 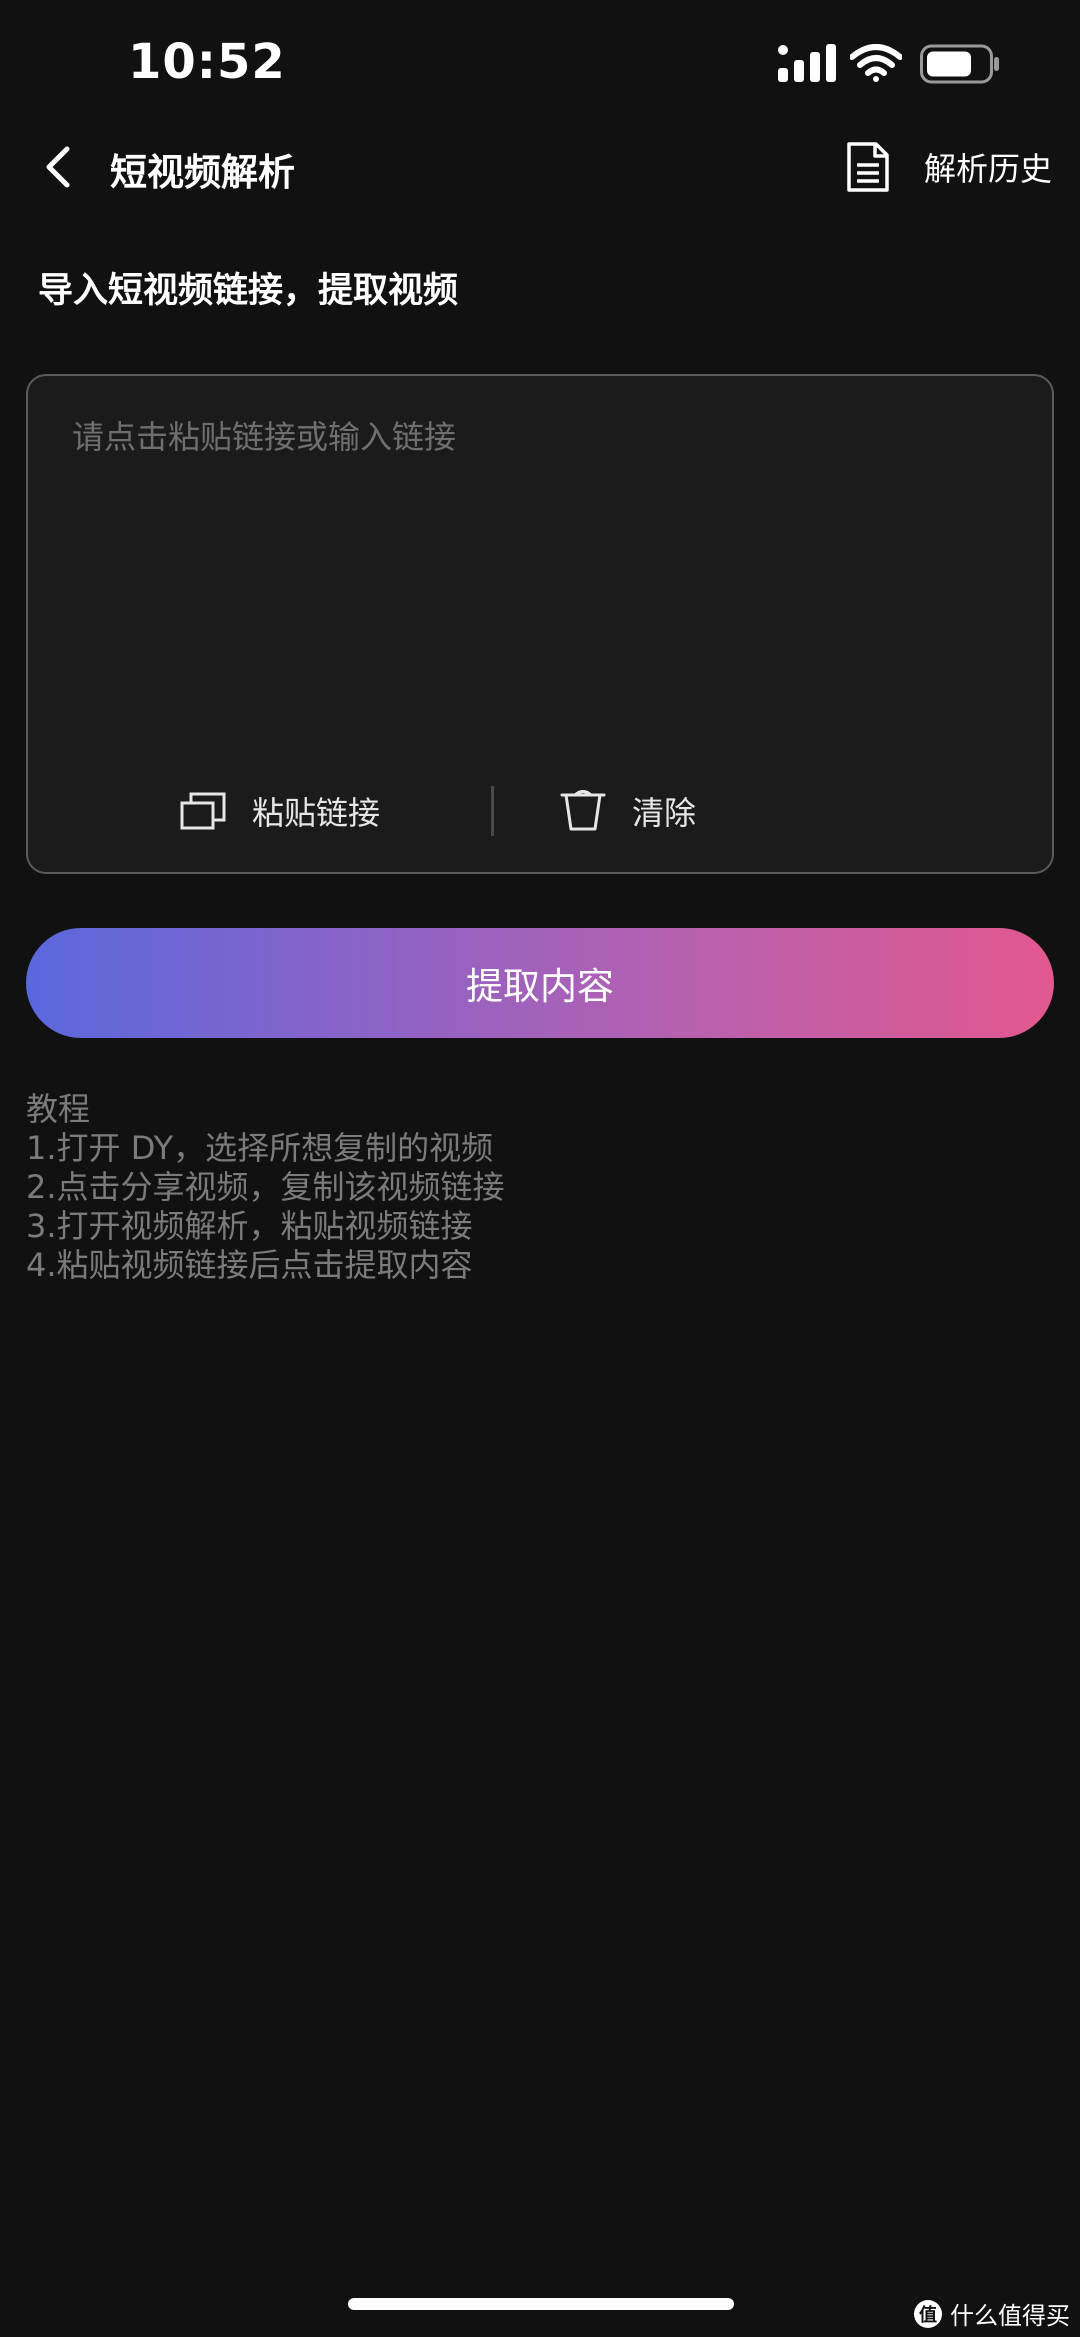 I want to click on back-button, so click(x=58, y=167).